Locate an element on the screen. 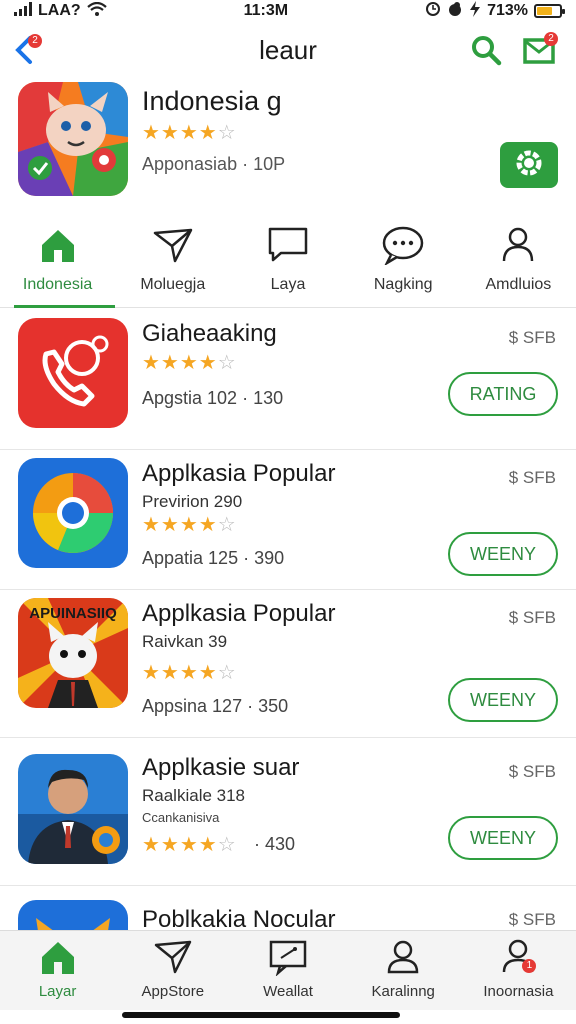  featured-rating-stars: ★★★★☆ is located at coordinates (189, 133).